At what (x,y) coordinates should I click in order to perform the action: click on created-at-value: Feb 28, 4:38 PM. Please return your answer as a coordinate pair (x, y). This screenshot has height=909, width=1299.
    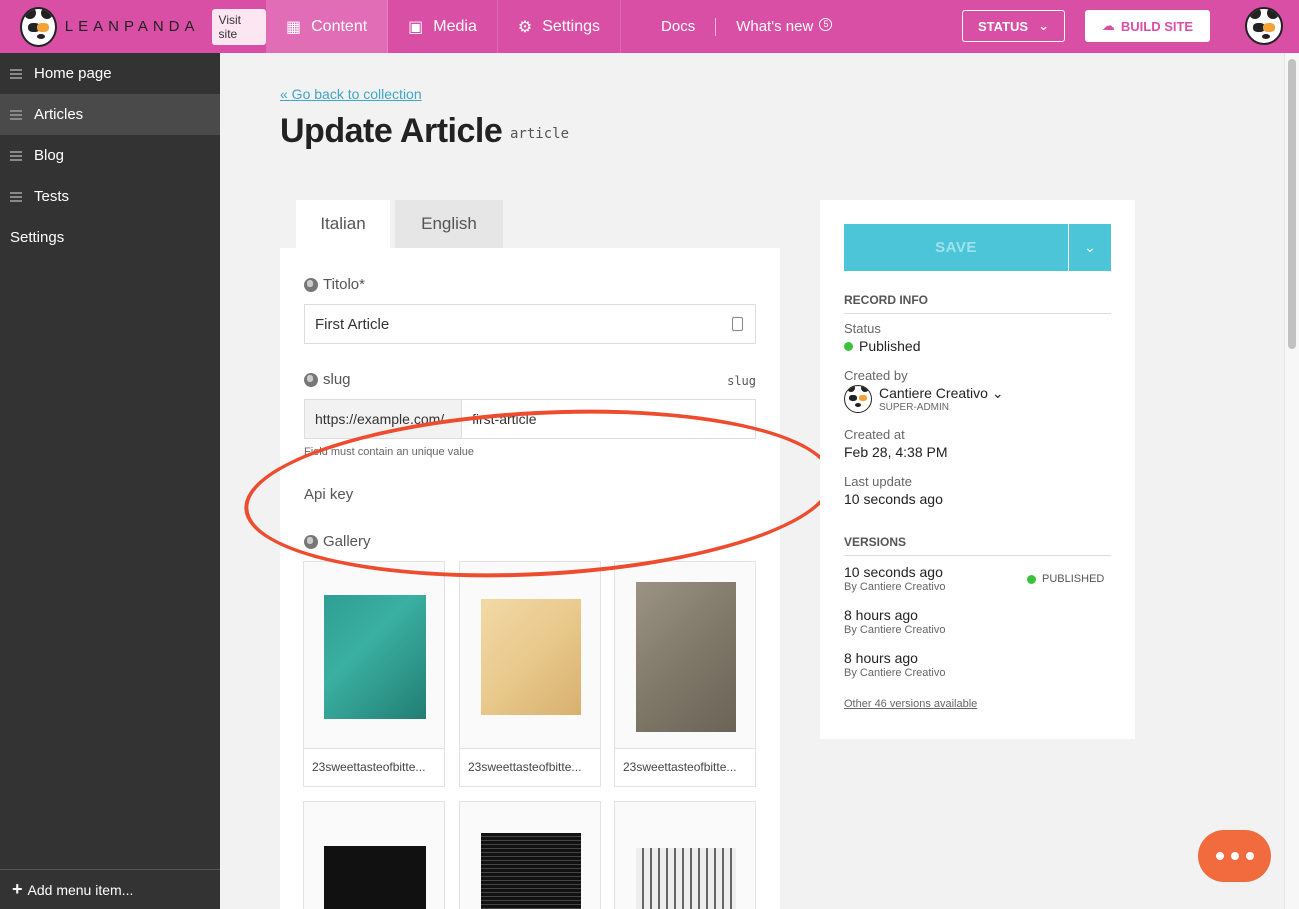
    Looking at the image, I should click on (896, 452).